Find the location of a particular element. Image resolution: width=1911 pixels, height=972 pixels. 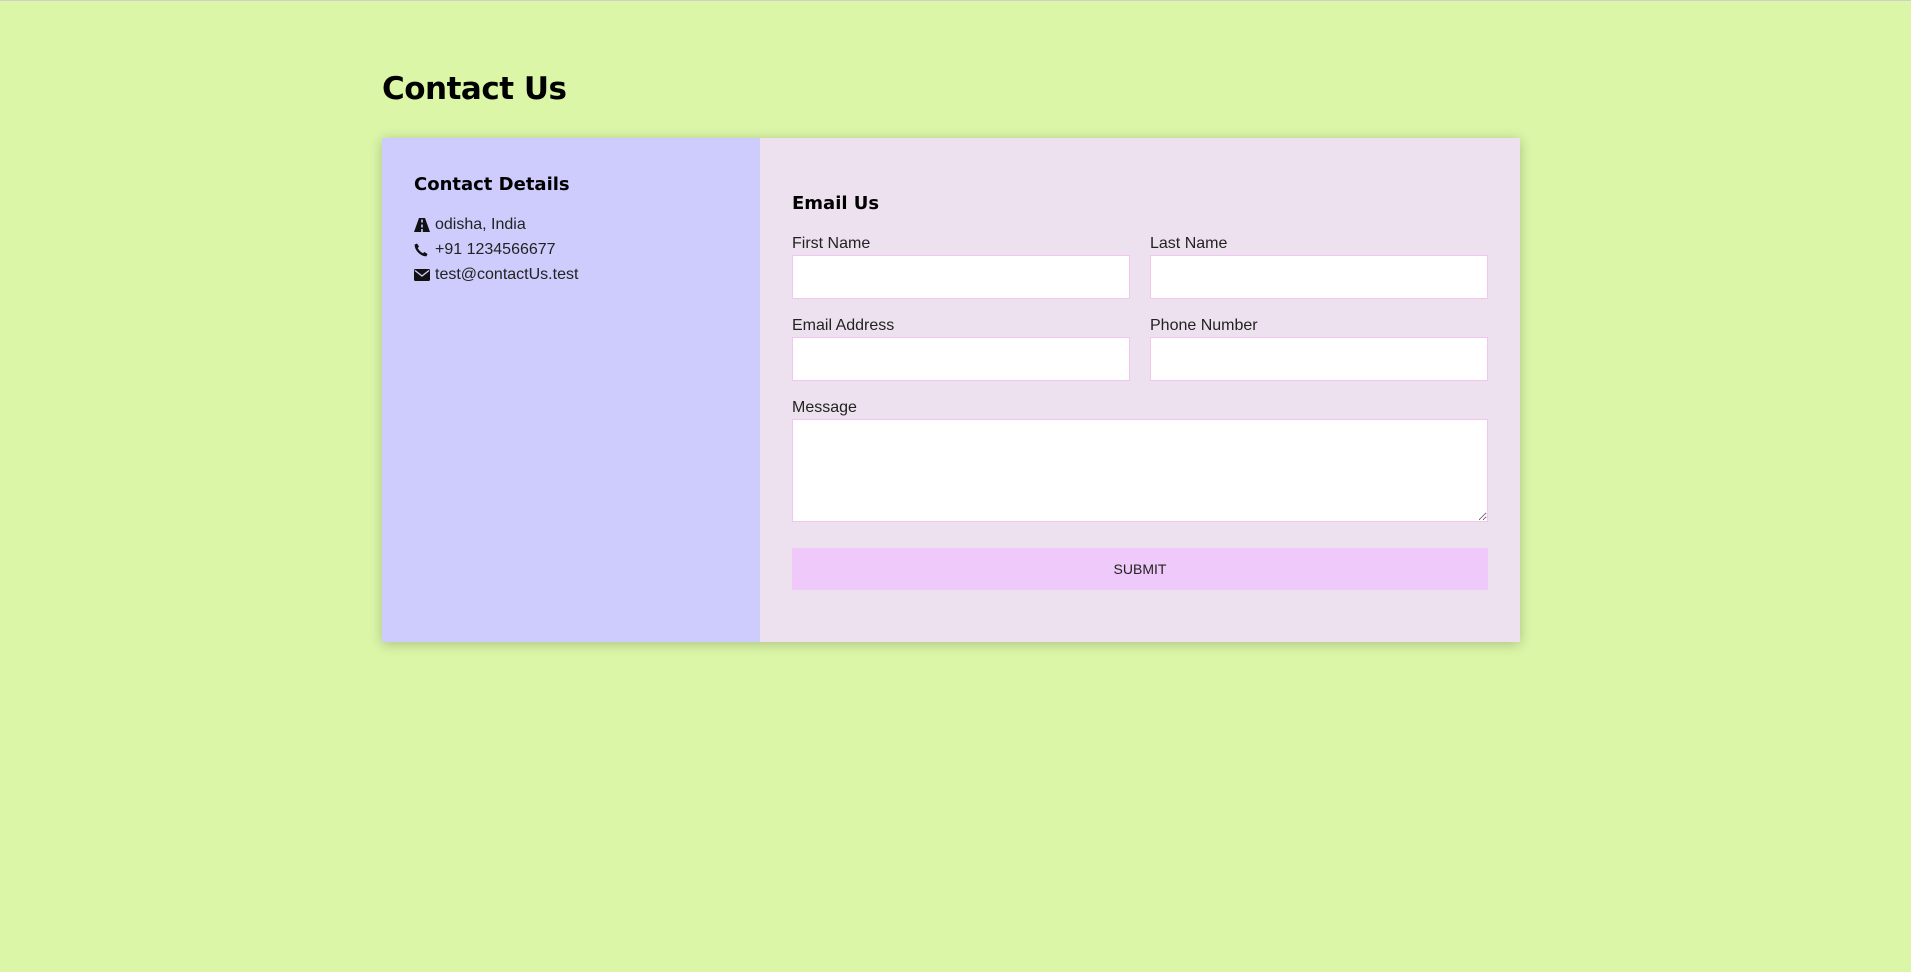

first-name-input is located at coordinates (961, 277).